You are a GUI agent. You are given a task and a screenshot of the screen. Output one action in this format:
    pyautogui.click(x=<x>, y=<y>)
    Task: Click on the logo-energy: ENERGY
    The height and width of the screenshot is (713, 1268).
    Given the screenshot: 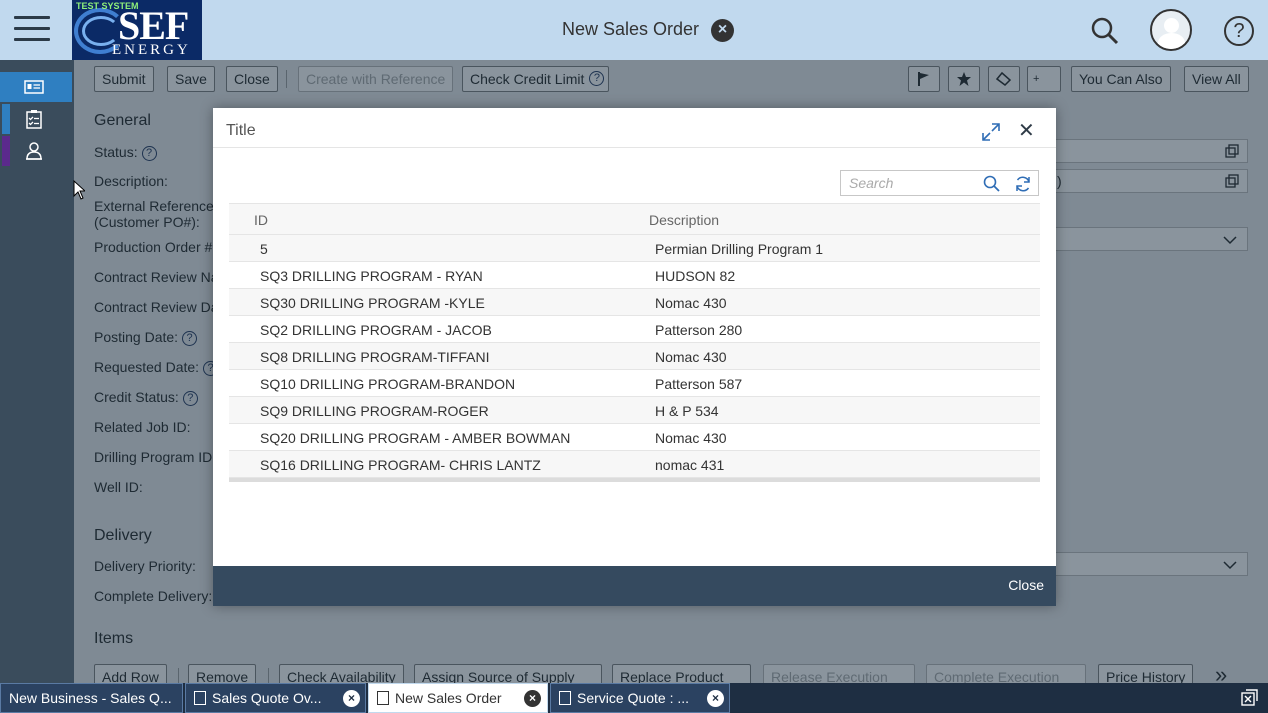 What is the action you would take?
    pyautogui.click(x=151, y=50)
    